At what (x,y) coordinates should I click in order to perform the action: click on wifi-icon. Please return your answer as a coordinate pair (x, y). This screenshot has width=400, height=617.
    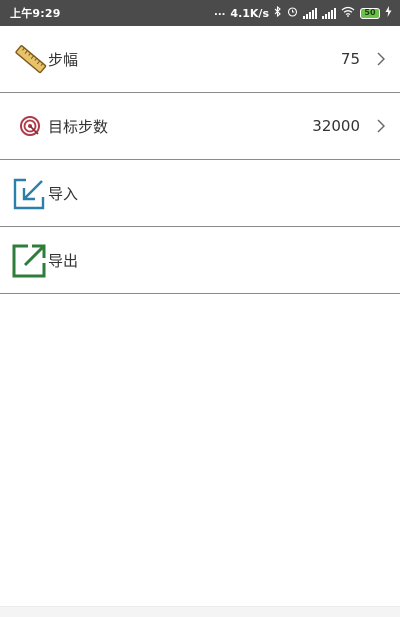
    Looking at the image, I should click on (348, 13).